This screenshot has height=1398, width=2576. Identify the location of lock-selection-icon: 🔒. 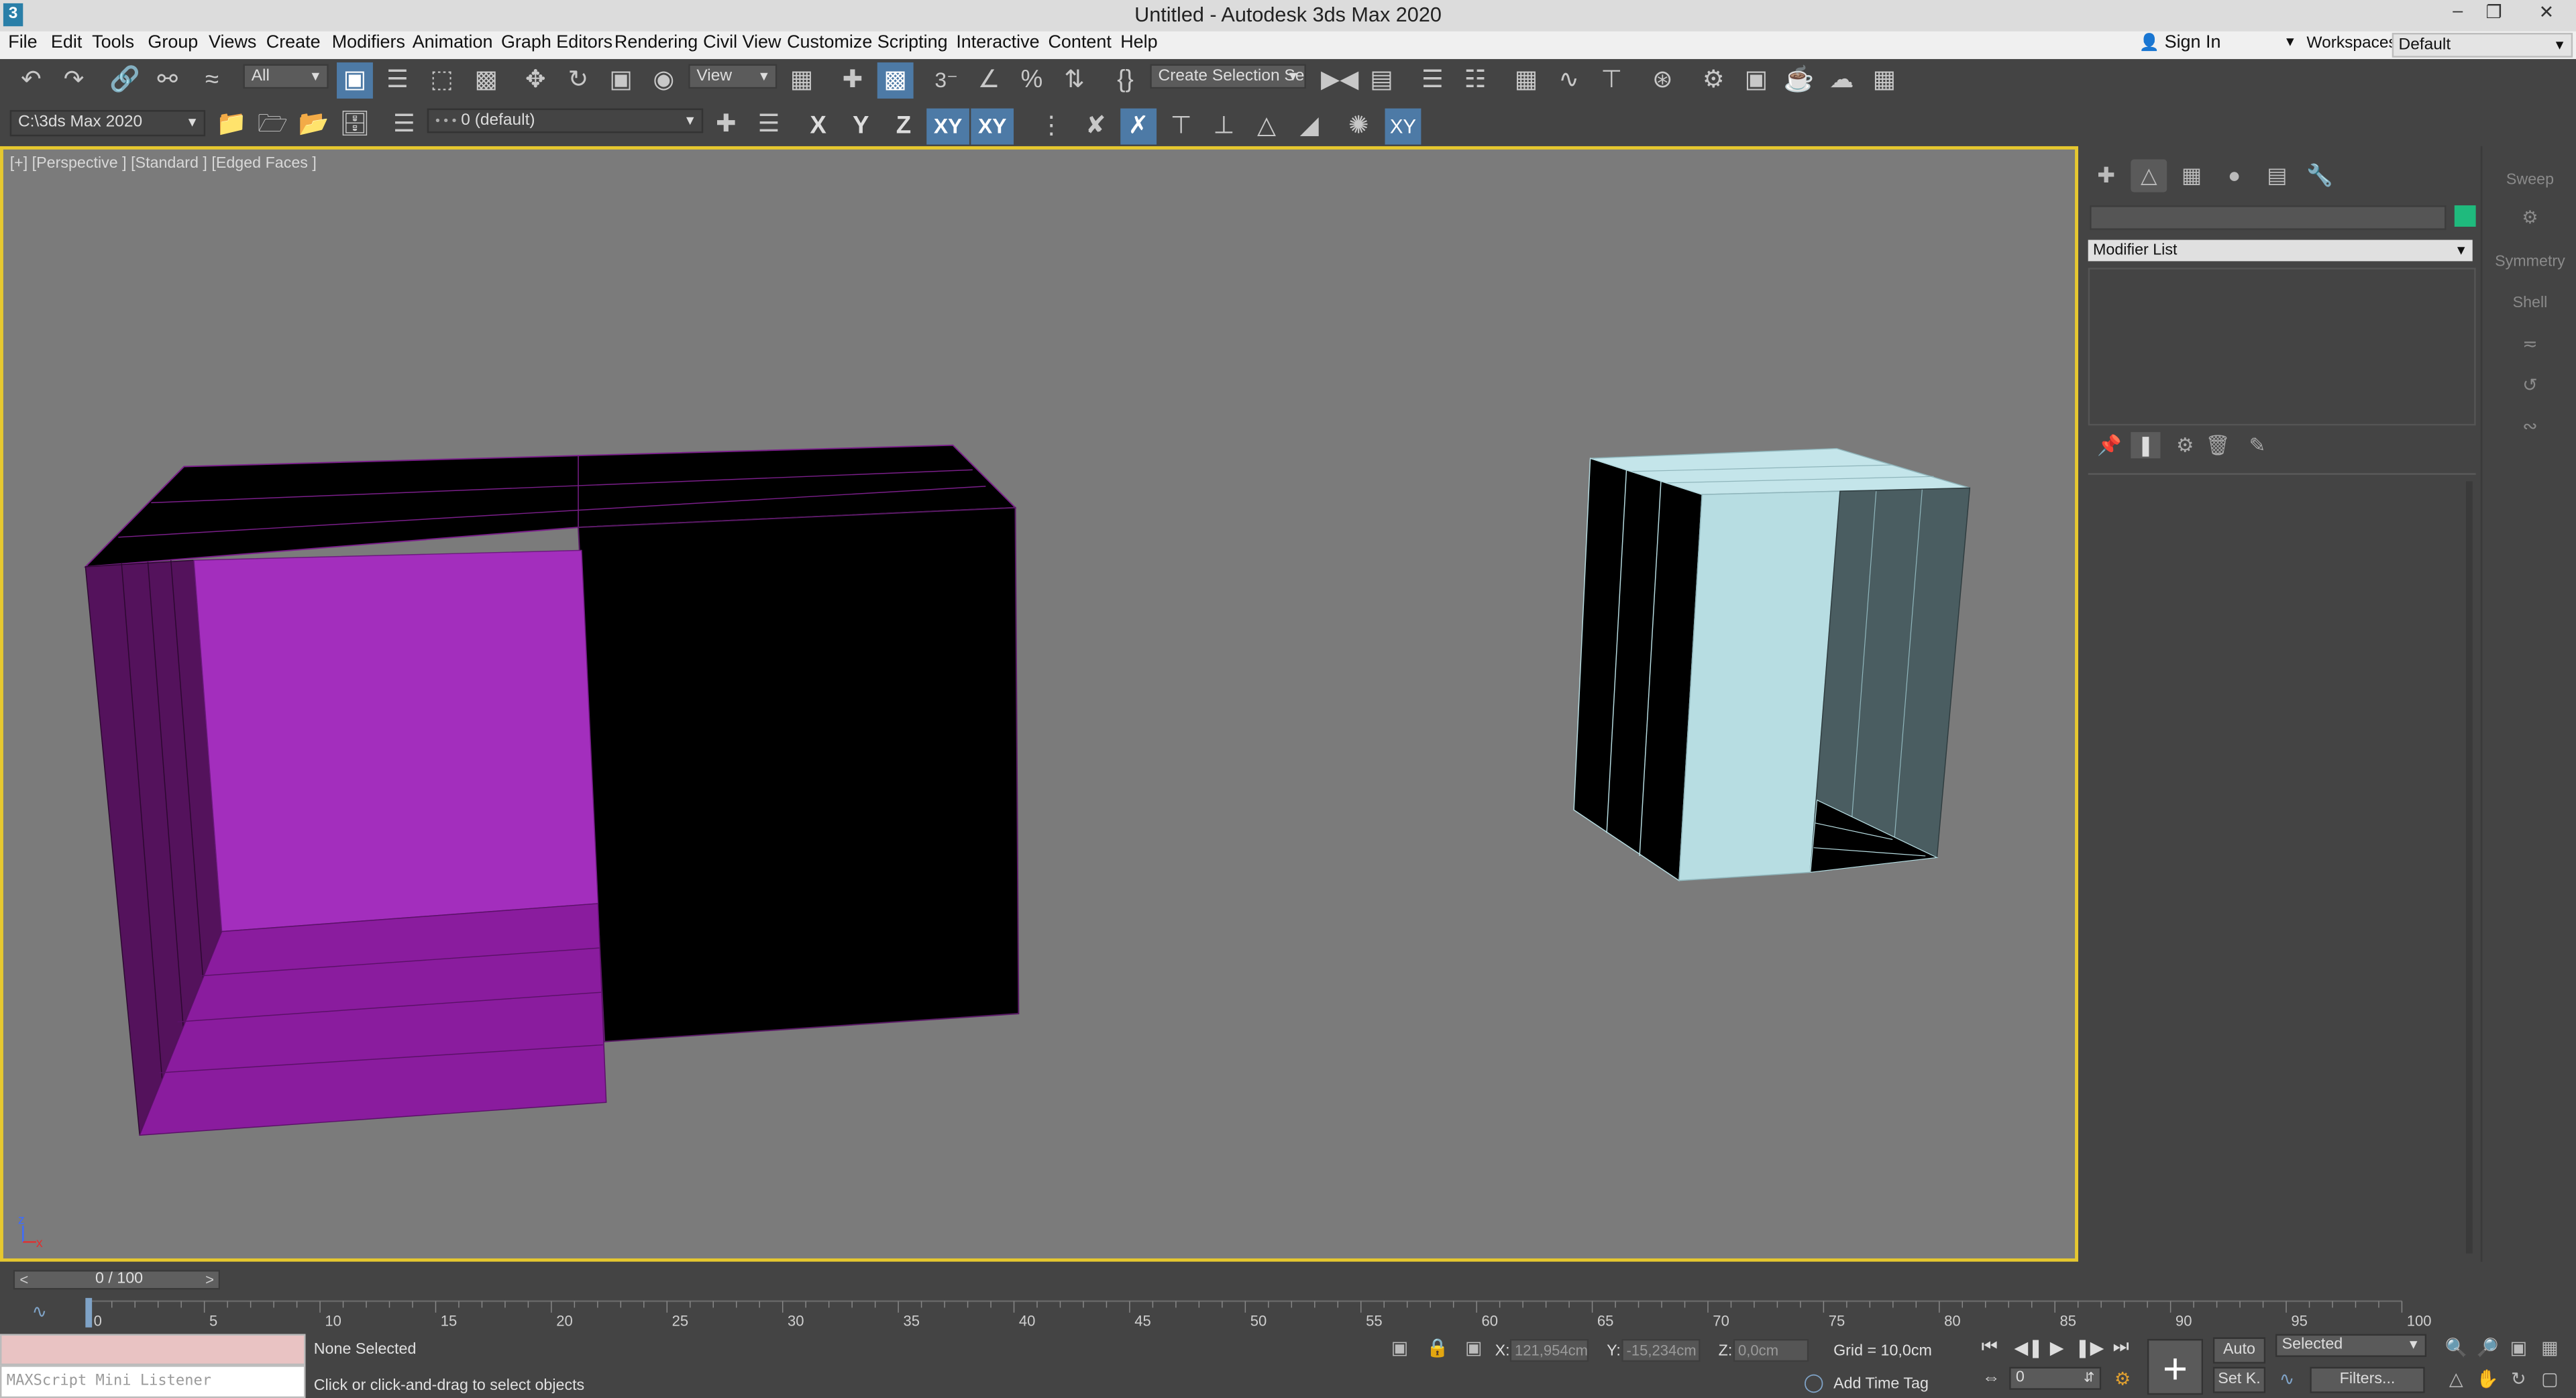
(1437, 1347).